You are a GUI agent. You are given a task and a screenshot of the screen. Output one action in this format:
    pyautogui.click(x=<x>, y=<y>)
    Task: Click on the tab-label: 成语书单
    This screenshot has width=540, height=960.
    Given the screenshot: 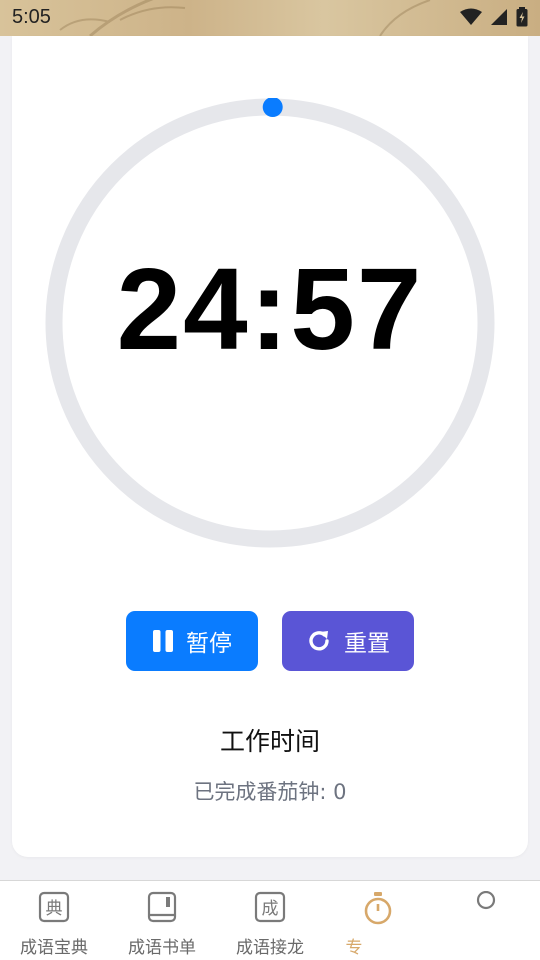 What is the action you would take?
    pyautogui.click(x=162, y=948)
    